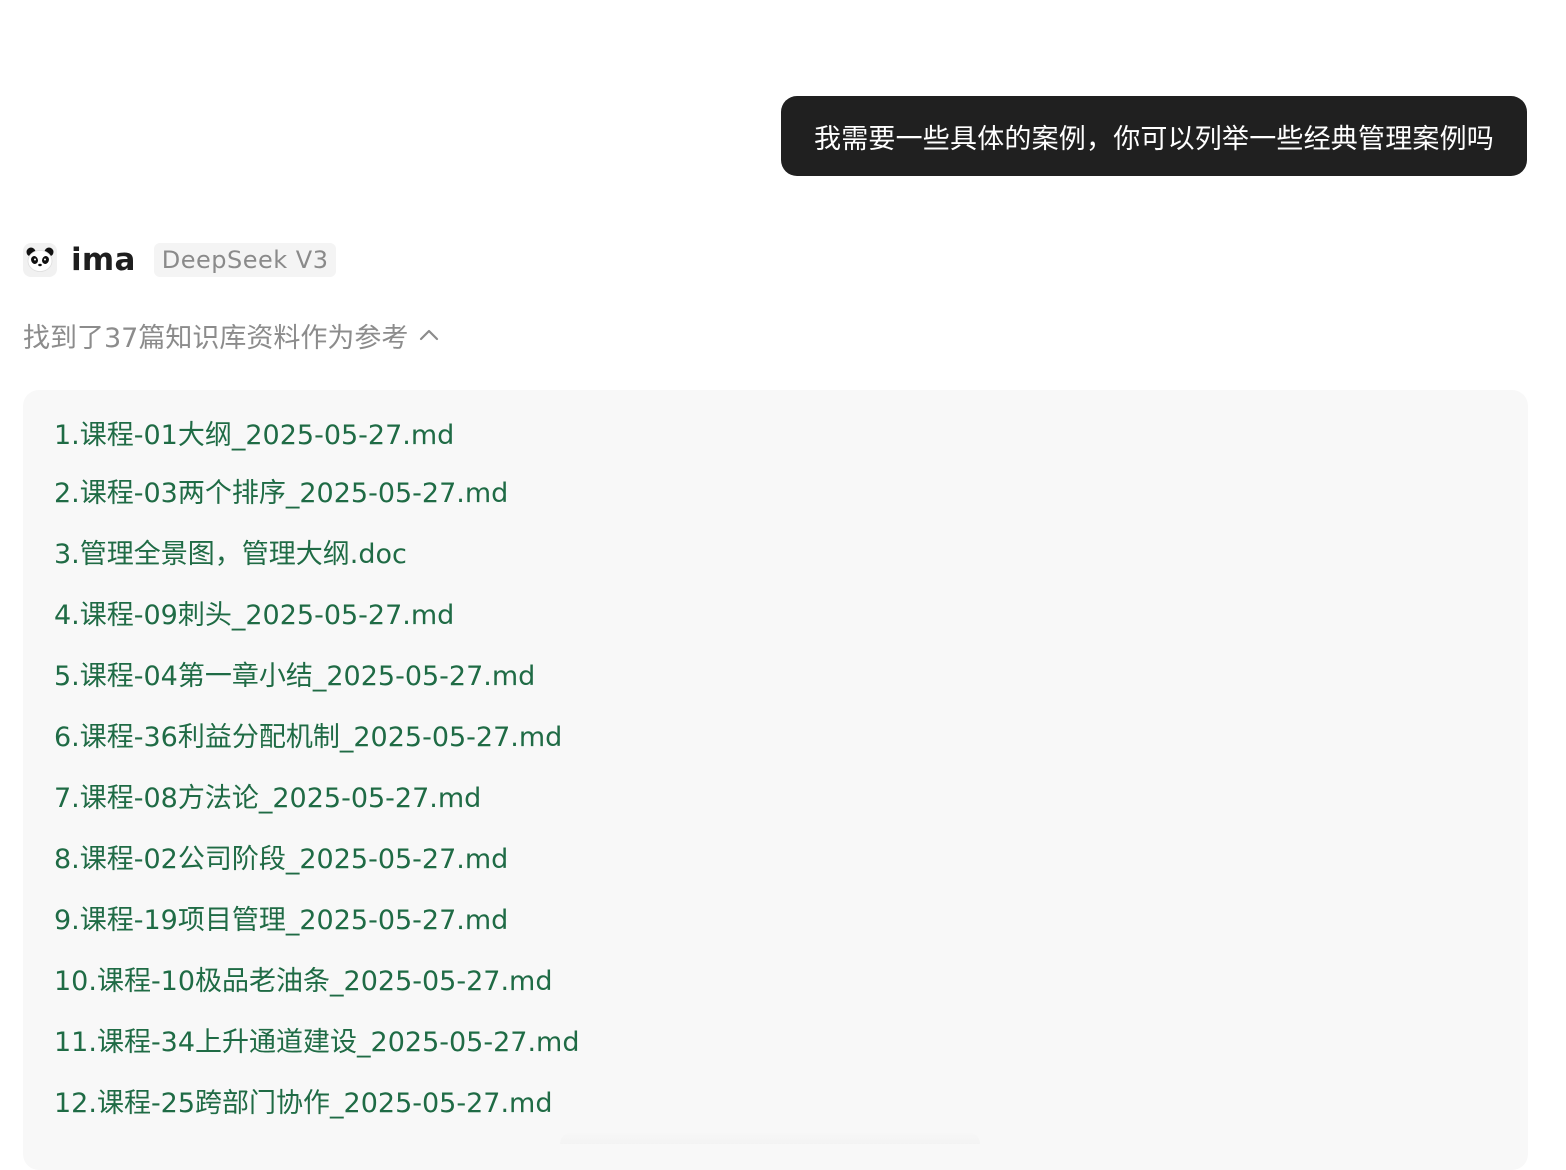  Describe the element at coordinates (770, 1138) in the screenshot. I see `bottom-fade` at that location.